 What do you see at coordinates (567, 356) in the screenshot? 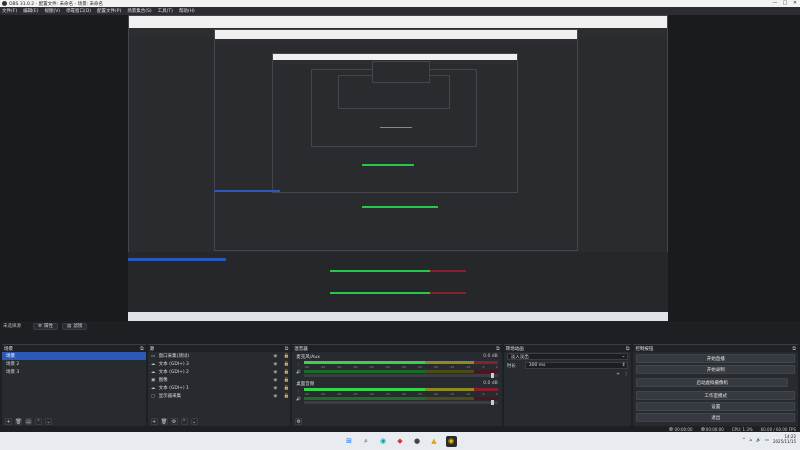
I see `transition-type-select: 淡入淡出 ⌄` at bounding box center [567, 356].